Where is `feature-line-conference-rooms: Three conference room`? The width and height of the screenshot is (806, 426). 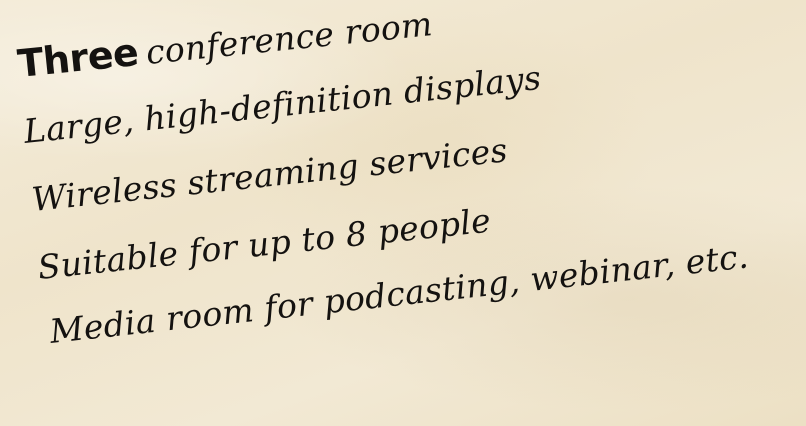
feature-line-conference-rooms: Three conference room is located at coordinates (225, 43).